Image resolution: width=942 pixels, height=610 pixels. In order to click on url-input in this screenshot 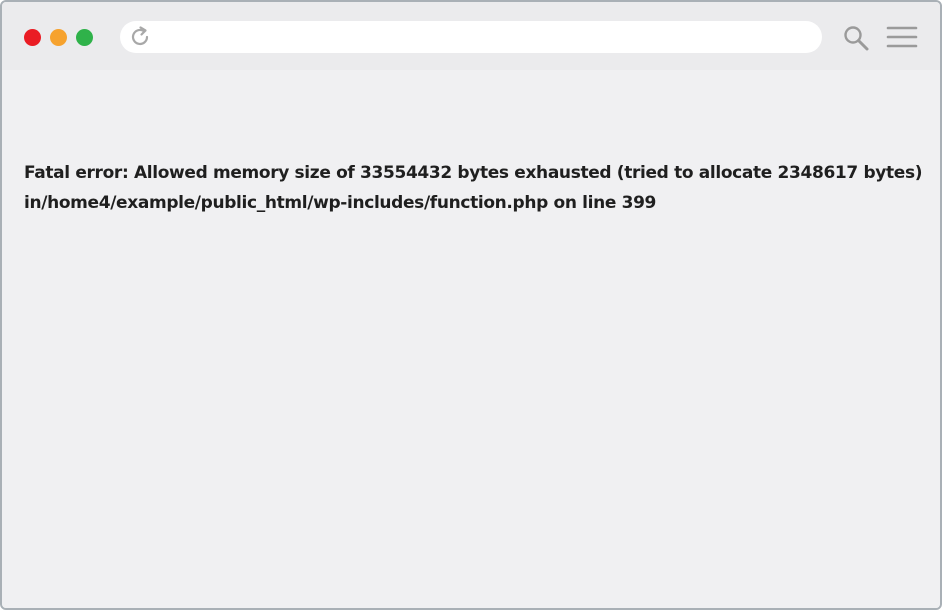, I will do `click(484, 37)`.